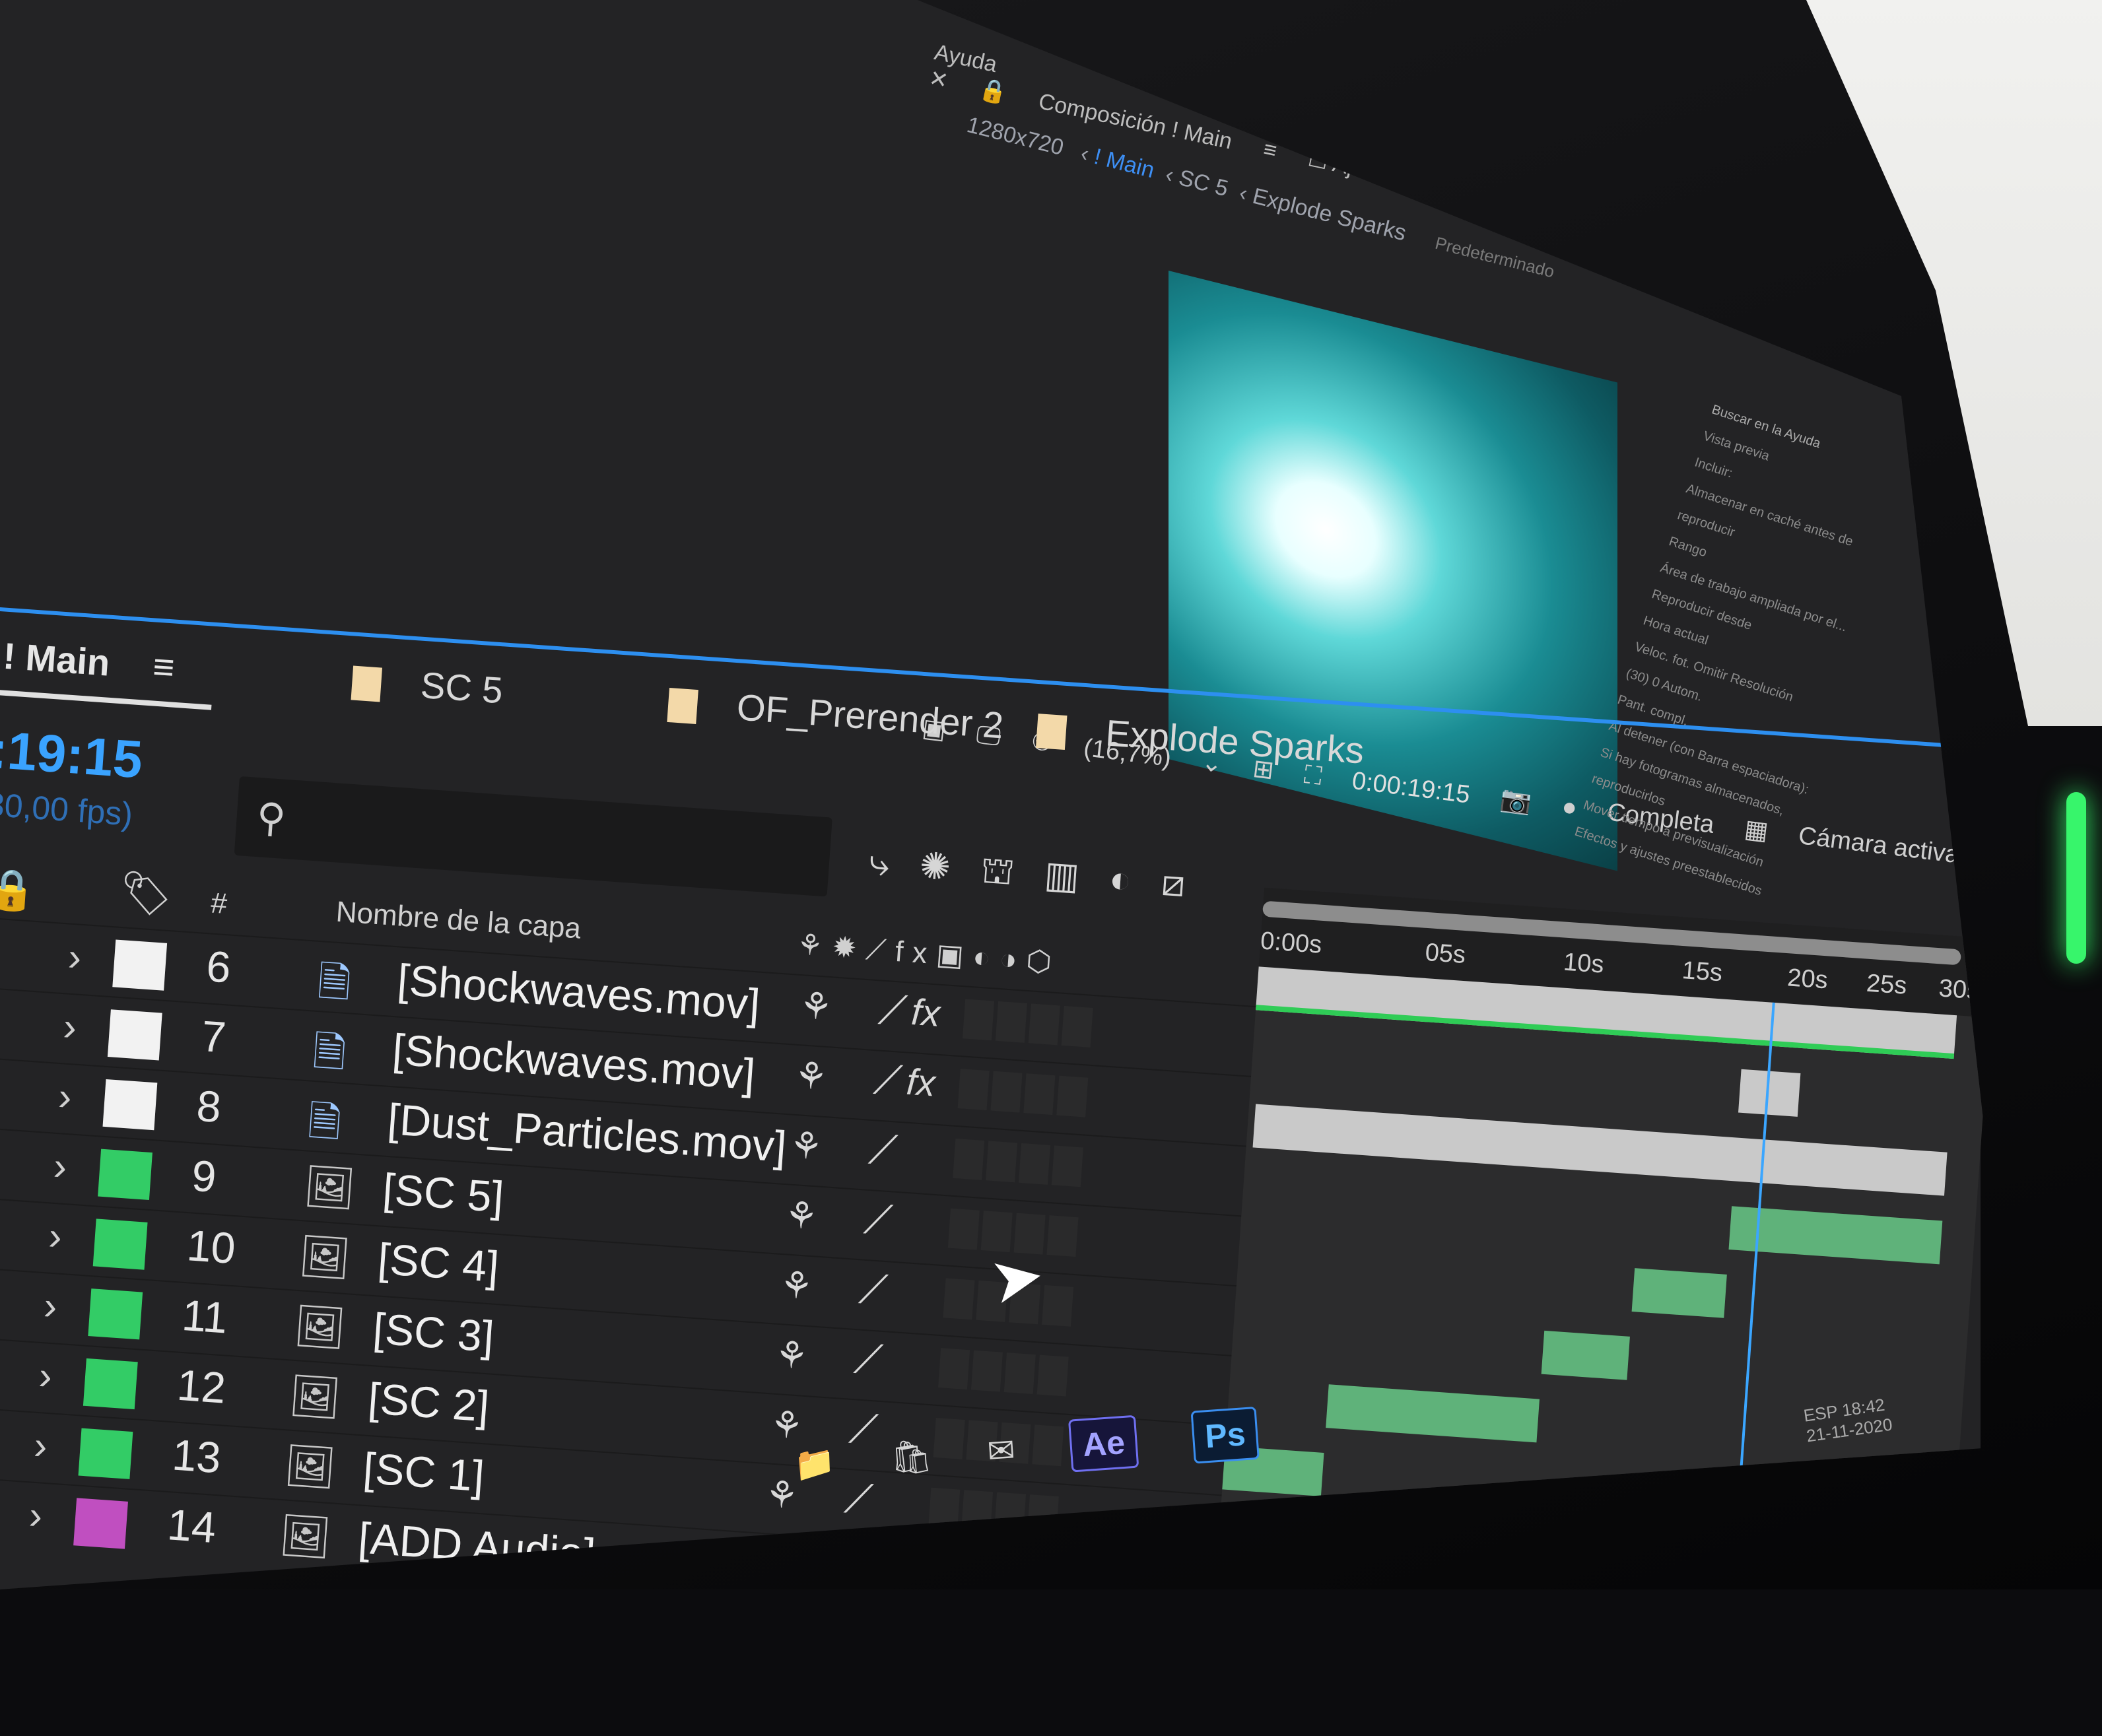  I want to click on ruler-label: 20s, so click(1807, 979).